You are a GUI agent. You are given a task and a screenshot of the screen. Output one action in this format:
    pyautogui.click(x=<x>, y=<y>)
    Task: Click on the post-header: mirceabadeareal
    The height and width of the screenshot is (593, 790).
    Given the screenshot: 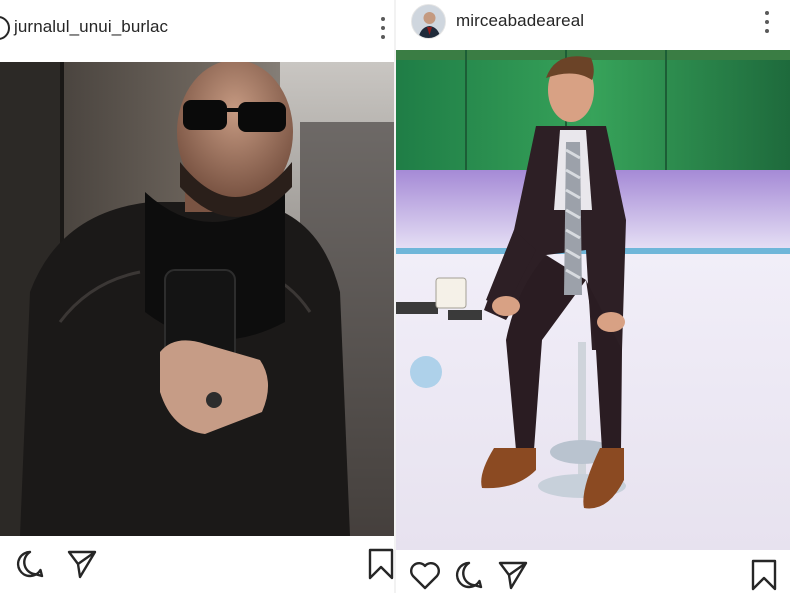 What is the action you would take?
    pyautogui.click(x=593, y=22)
    